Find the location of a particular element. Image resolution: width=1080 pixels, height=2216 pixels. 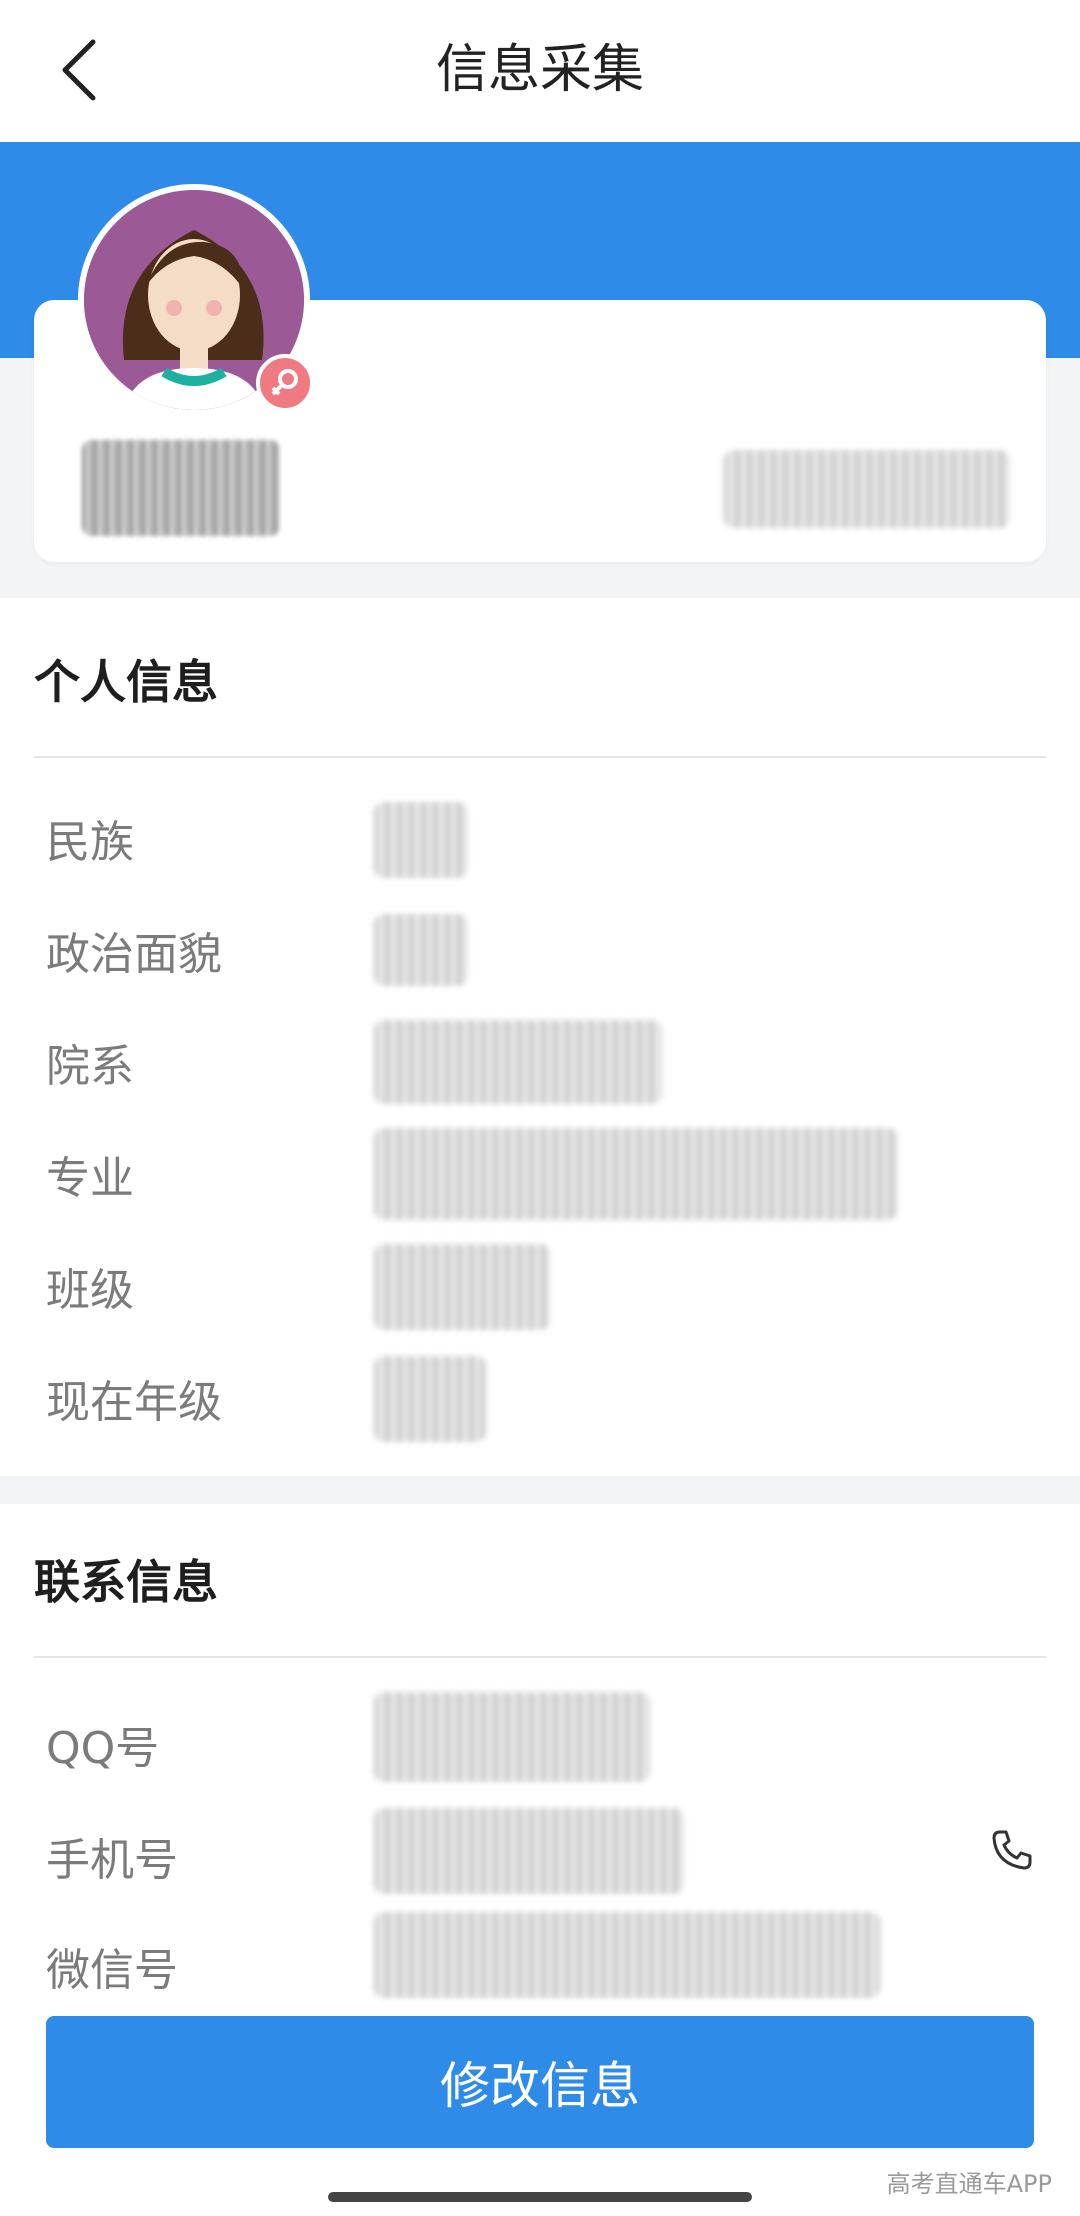

section-separator is located at coordinates (540, 1490).